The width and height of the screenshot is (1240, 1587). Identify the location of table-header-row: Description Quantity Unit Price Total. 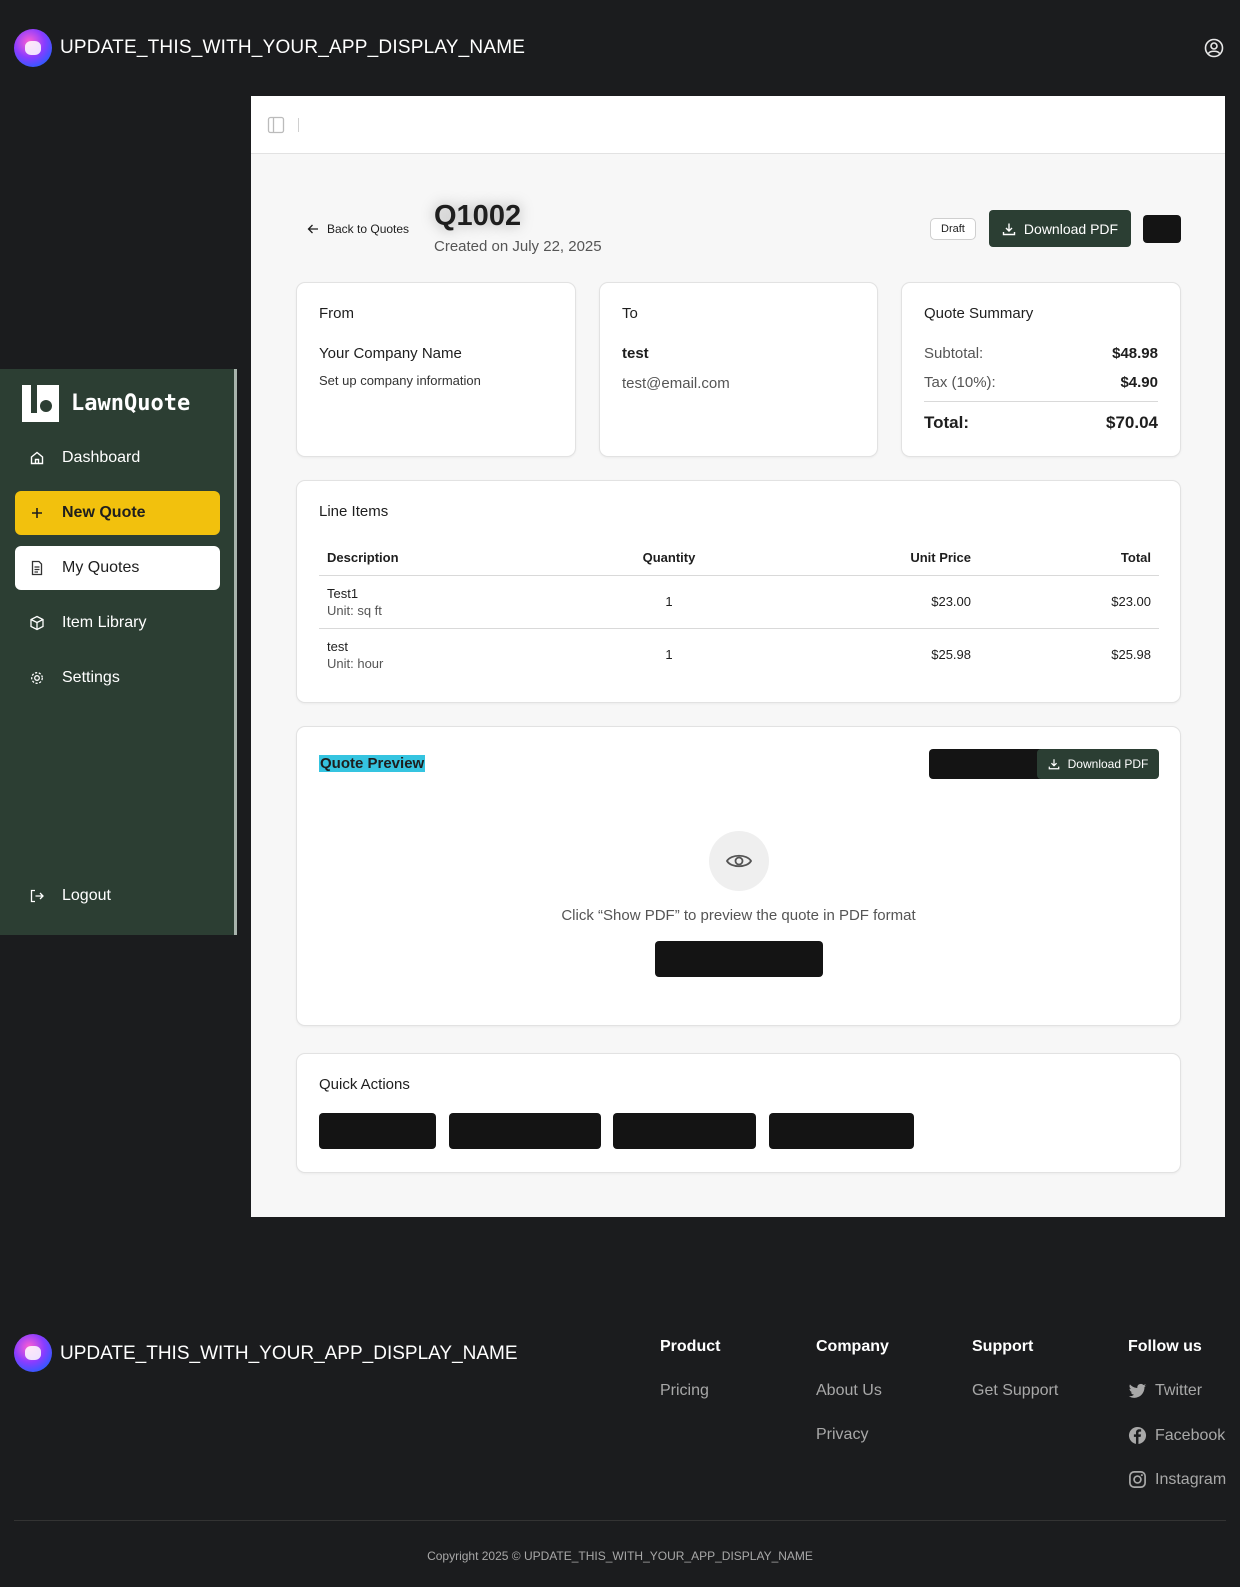
(739, 558).